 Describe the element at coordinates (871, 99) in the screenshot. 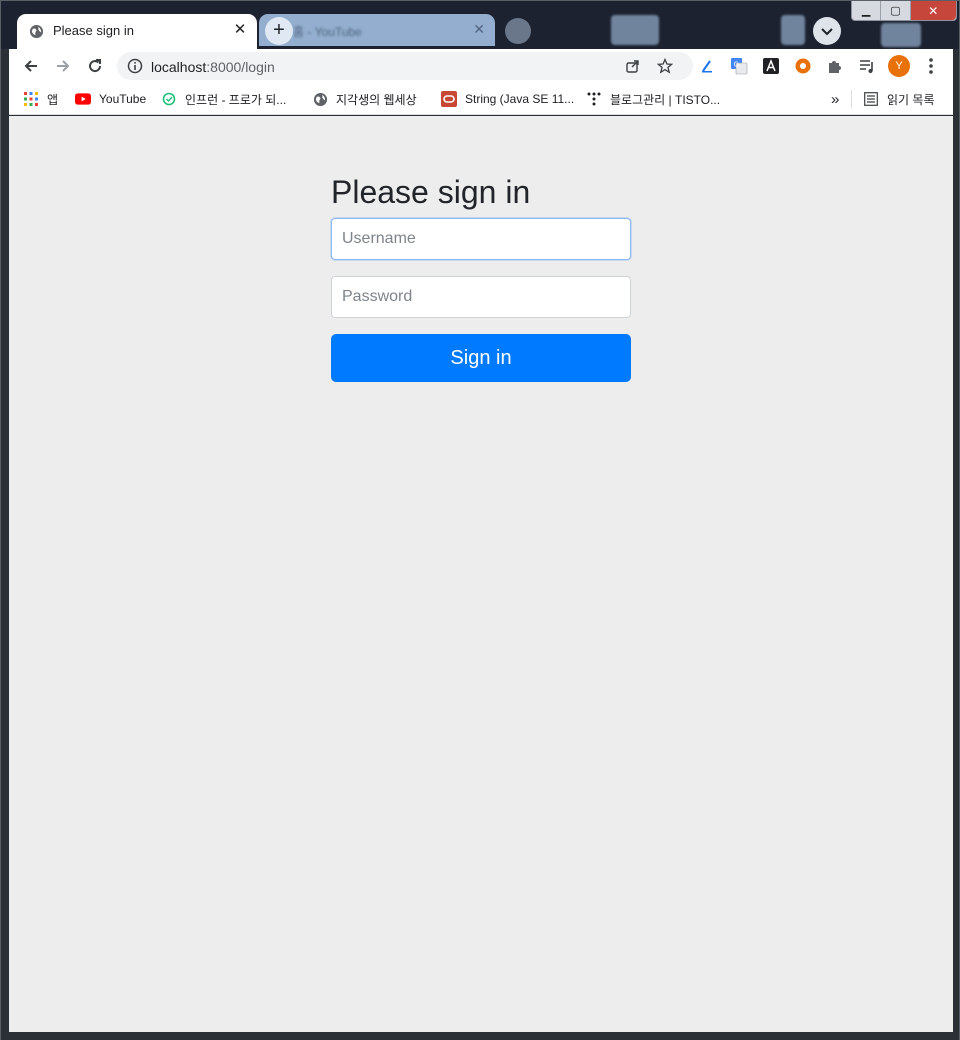

I see `reading-list-icon` at that location.